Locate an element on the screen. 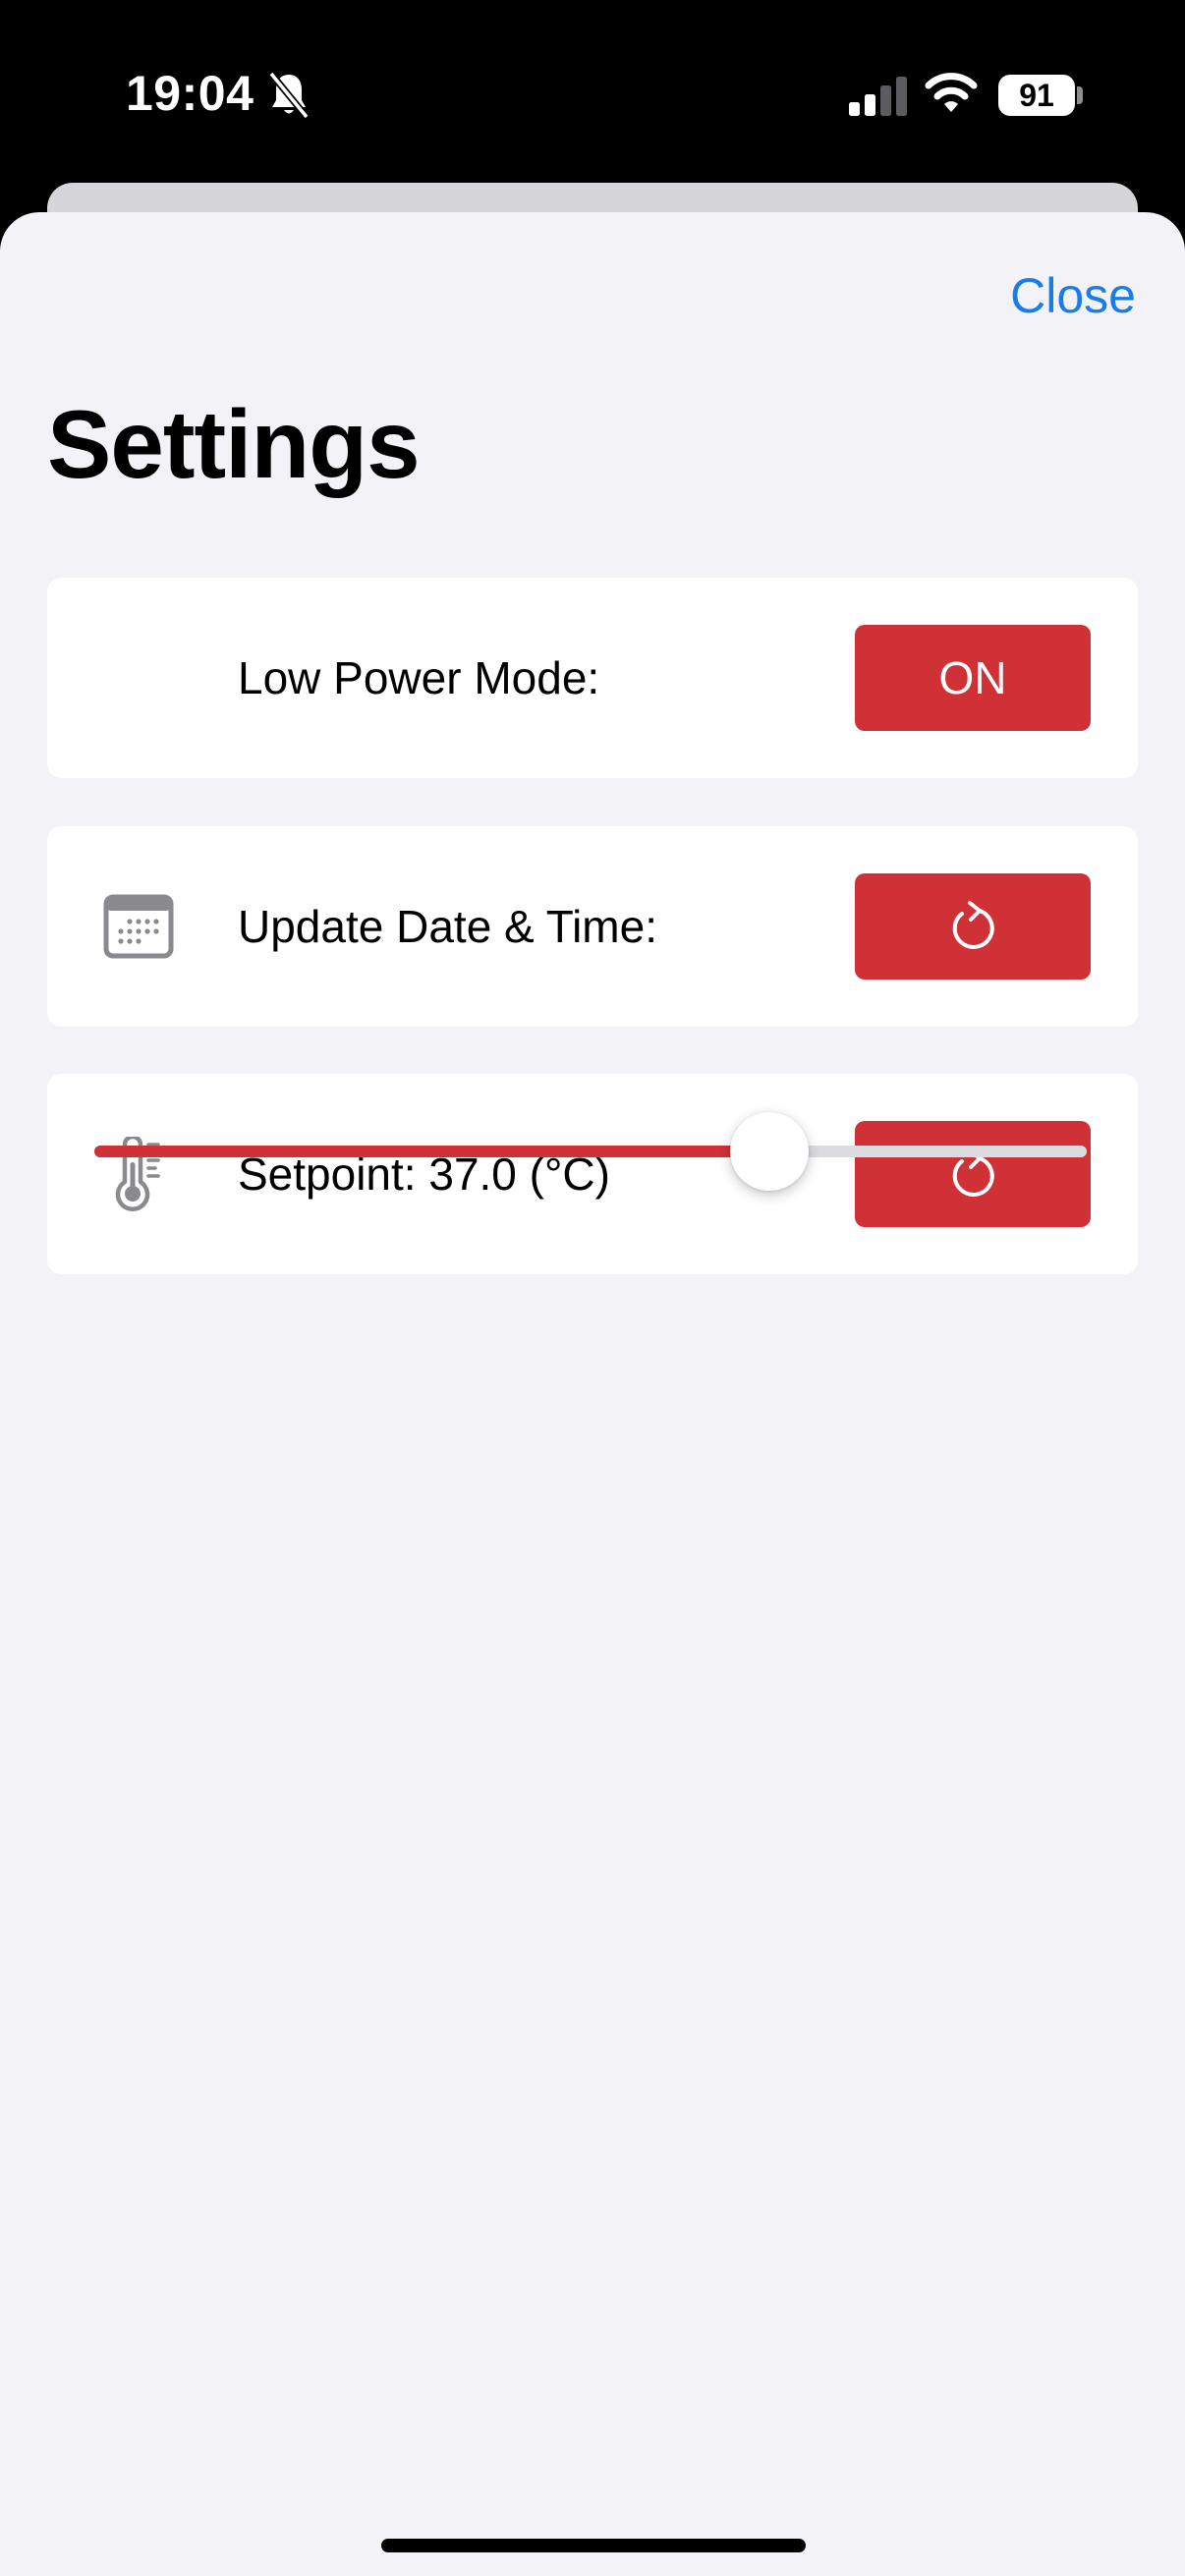 The height and width of the screenshot is (2576, 1185). setpoint-slider is located at coordinates (592, 1151).